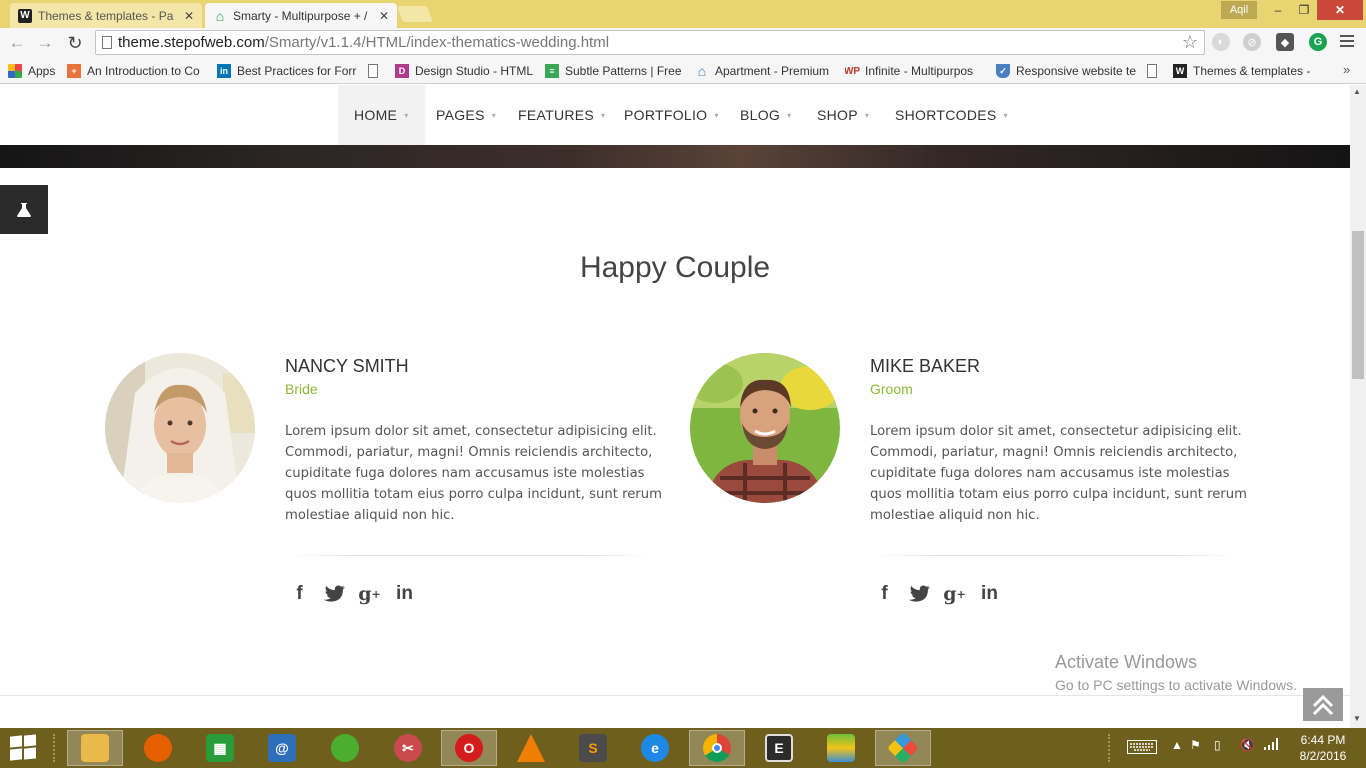 The height and width of the screenshot is (768, 1366). Describe the element at coordinates (1126, 662) in the screenshot. I see `activate-windows-title: Activate Windows` at that location.